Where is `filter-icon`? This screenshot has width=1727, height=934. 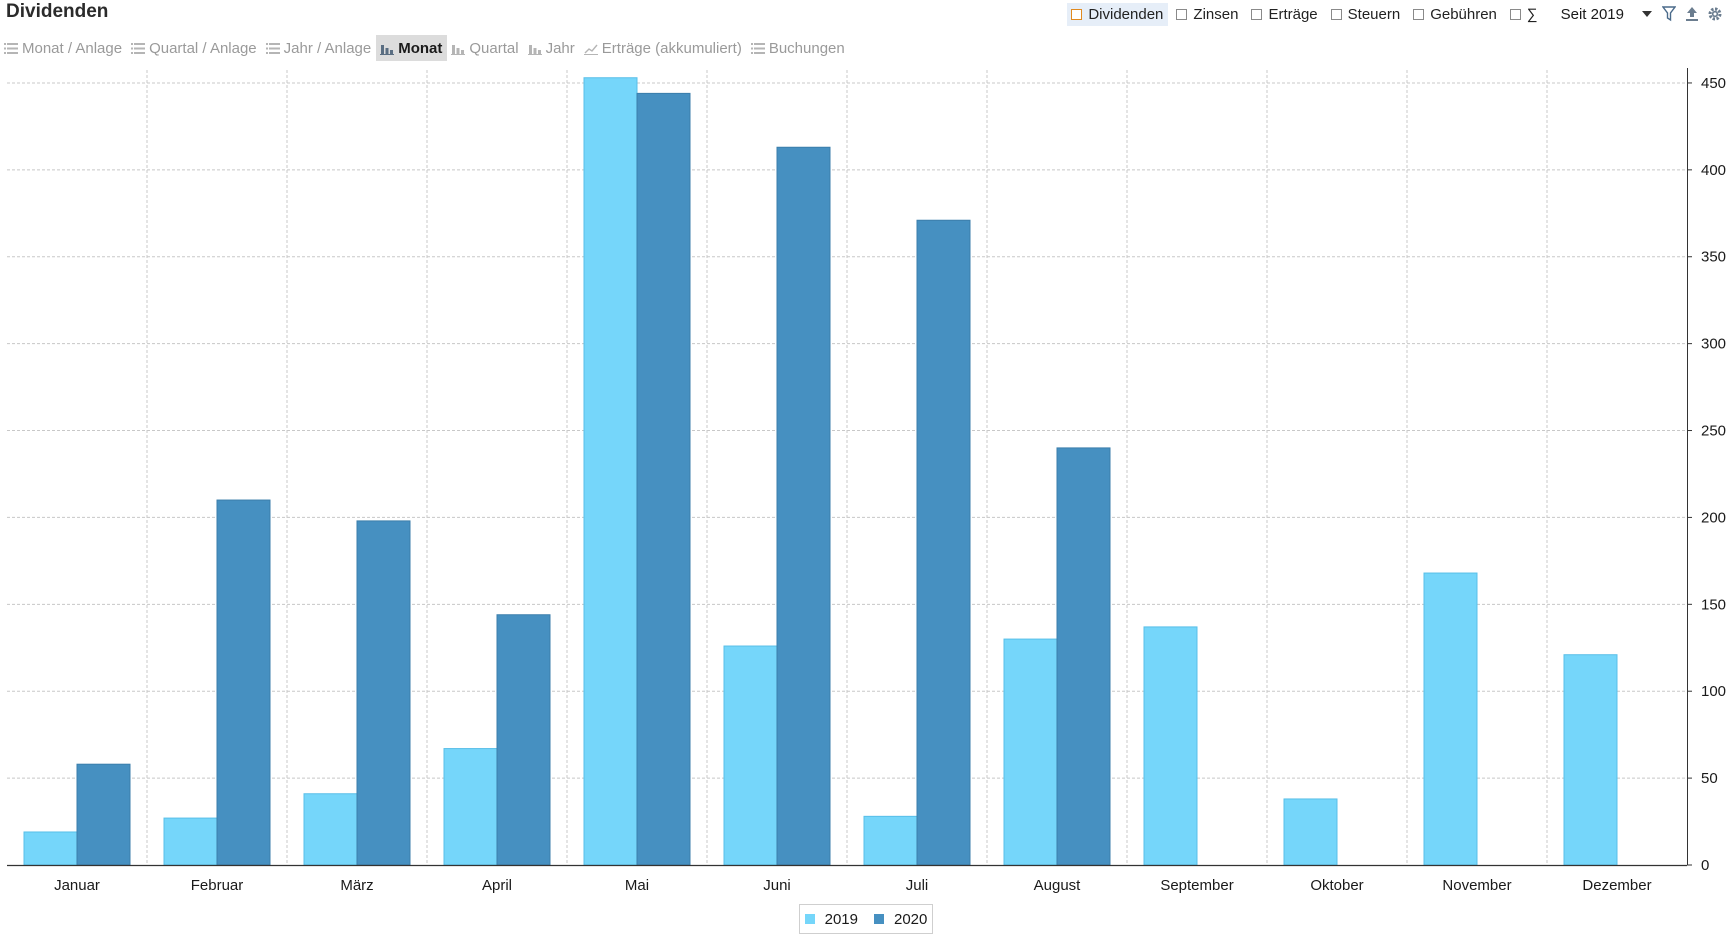
filter-icon is located at coordinates (1669, 14).